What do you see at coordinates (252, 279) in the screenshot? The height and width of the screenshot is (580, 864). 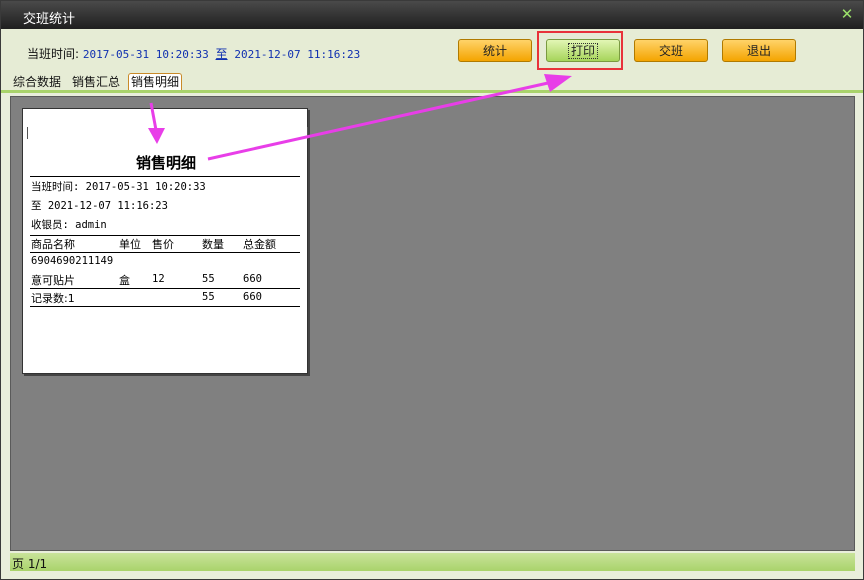 I see `item-total: 660` at bounding box center [252, 279].